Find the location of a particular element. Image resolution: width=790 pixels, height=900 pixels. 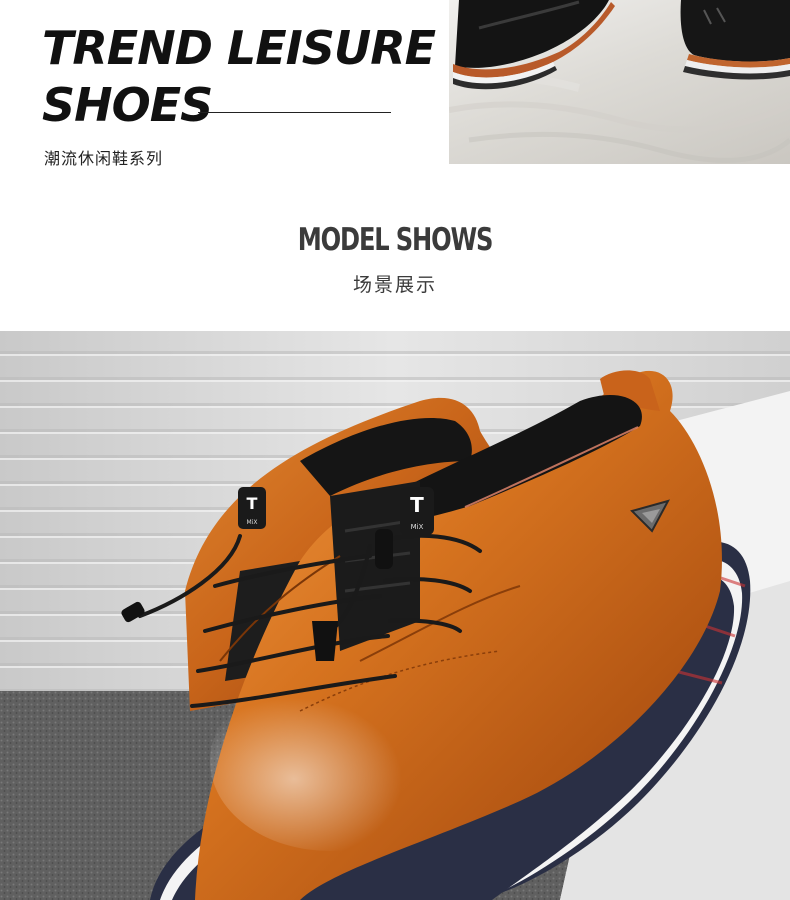

right-black-shoe is located at coordinates (735, 40).